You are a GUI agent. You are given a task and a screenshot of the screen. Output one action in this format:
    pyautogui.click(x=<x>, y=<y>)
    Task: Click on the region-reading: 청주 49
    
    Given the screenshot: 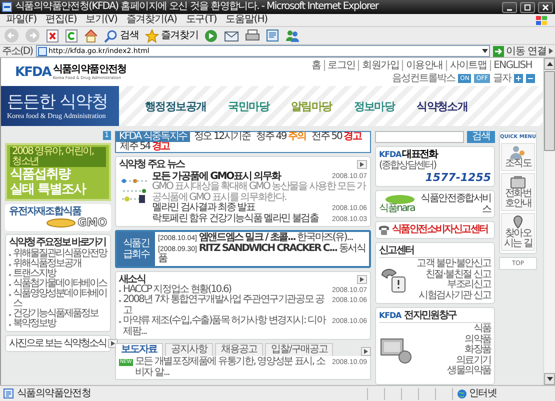 What is the action you would take?
    pyautogui.click(x=271, y=137)
    